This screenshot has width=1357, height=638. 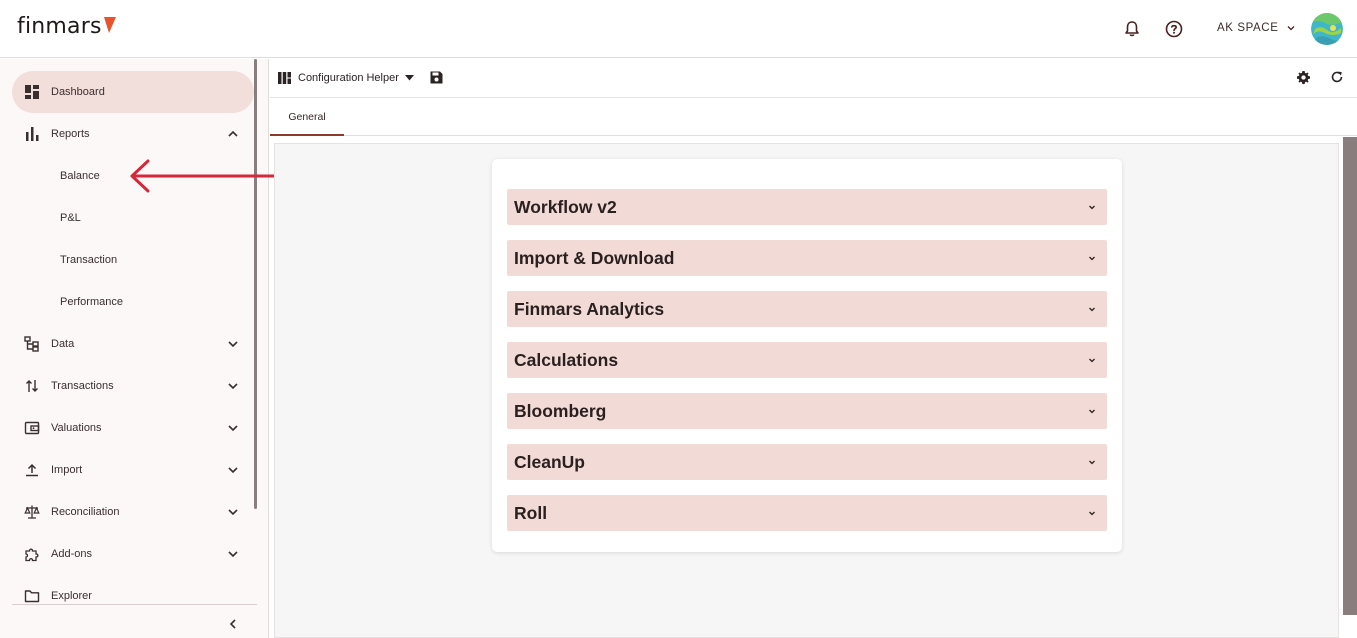 I want to click on sidebar-subitem-performance: Performance, so click(x=91, y=302).